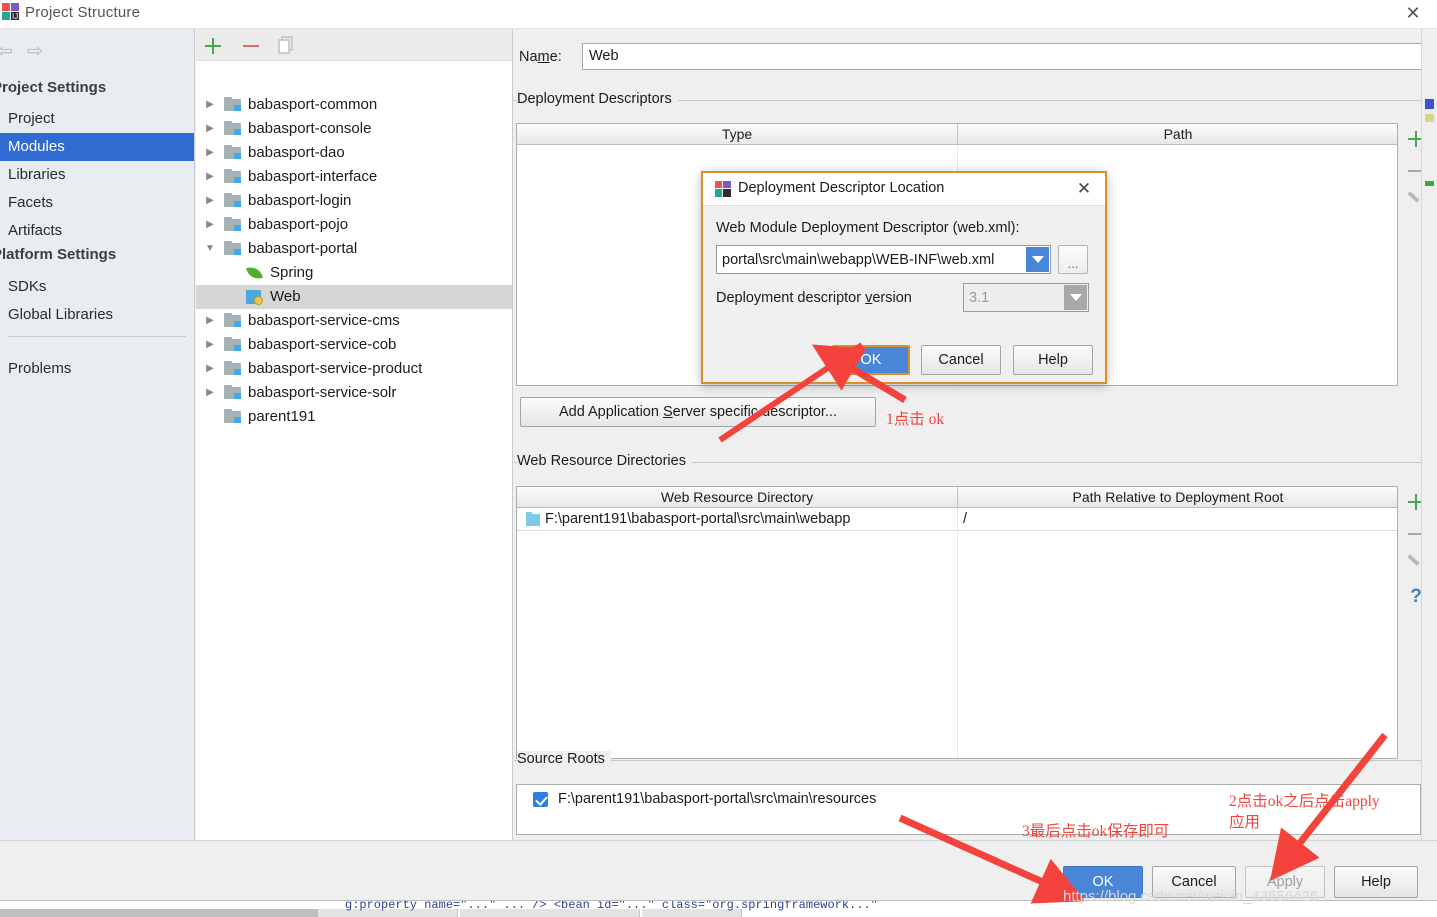 The image size is (1437, 917). What do you see at coordinates (10, 12) in the screenshot?
I see `intellij-idea-icon: IJ` at bounding box center [10, 12].